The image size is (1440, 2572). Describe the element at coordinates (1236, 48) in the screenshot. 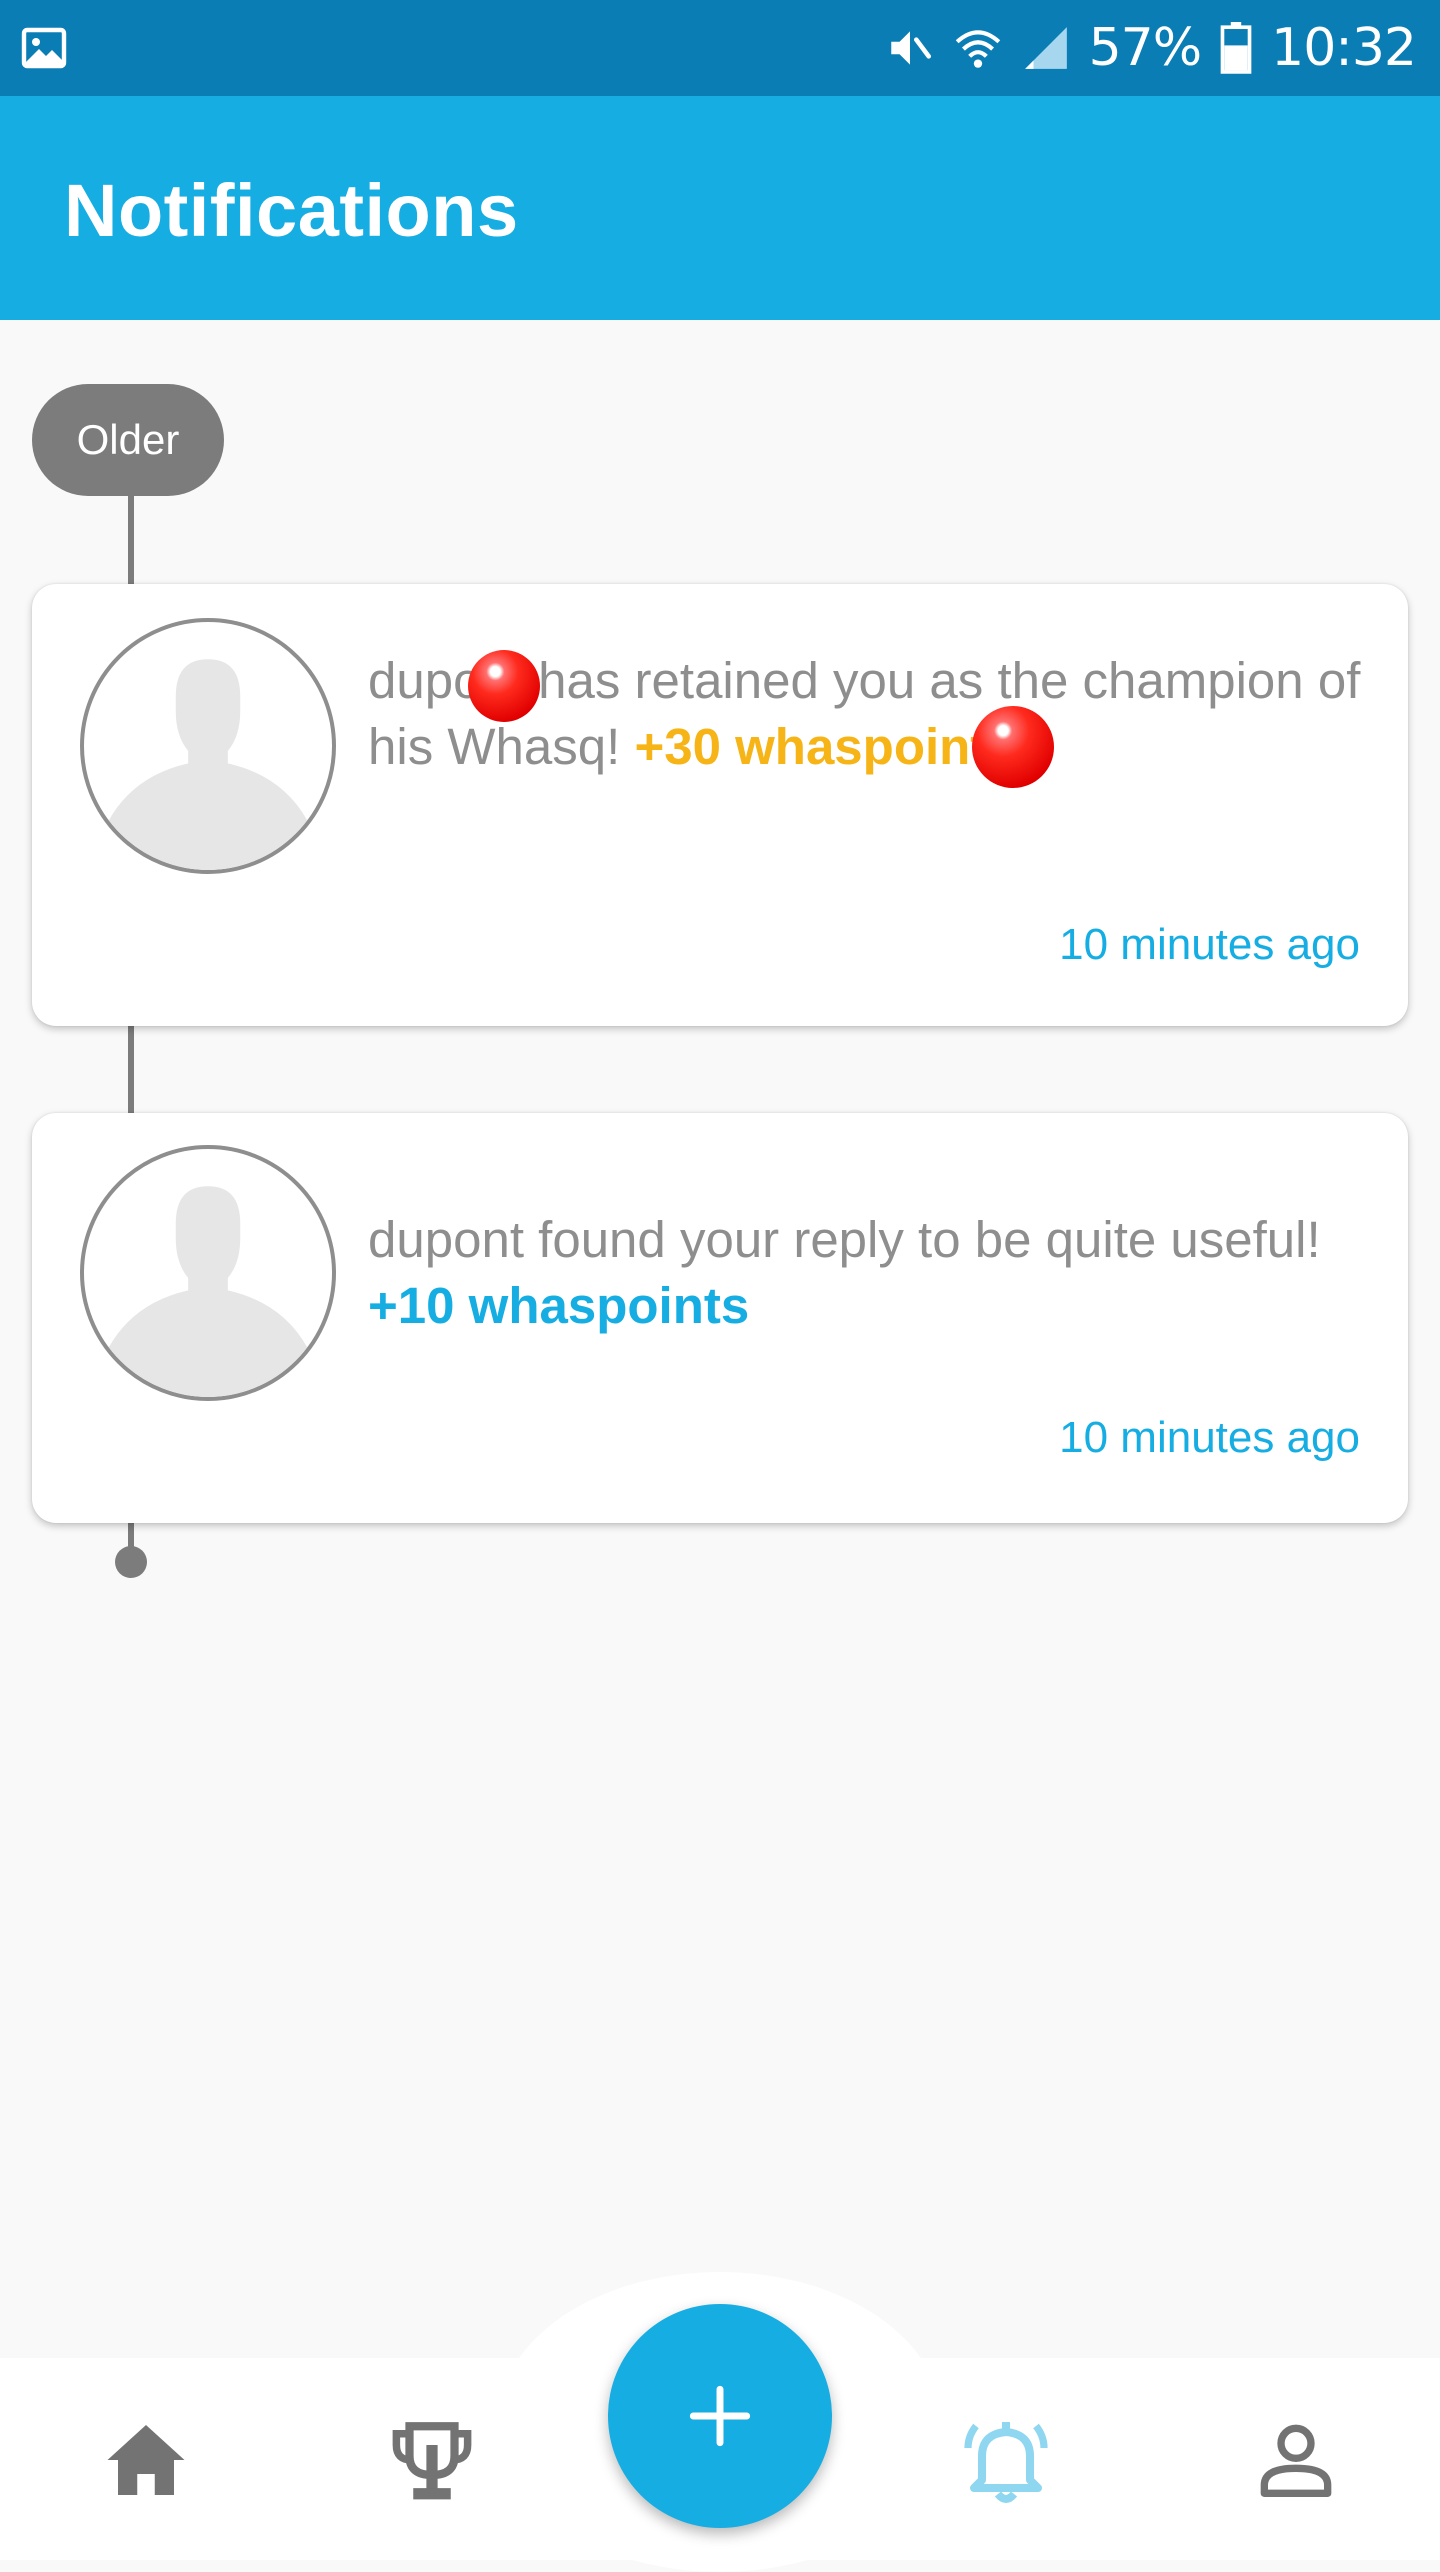

I see `battery-icon` at that location.